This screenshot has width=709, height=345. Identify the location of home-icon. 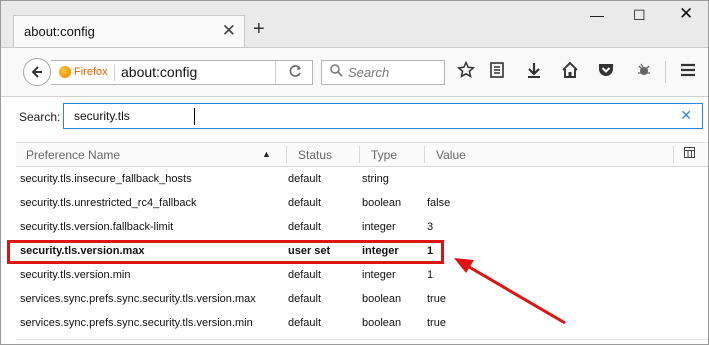
(570, 72).